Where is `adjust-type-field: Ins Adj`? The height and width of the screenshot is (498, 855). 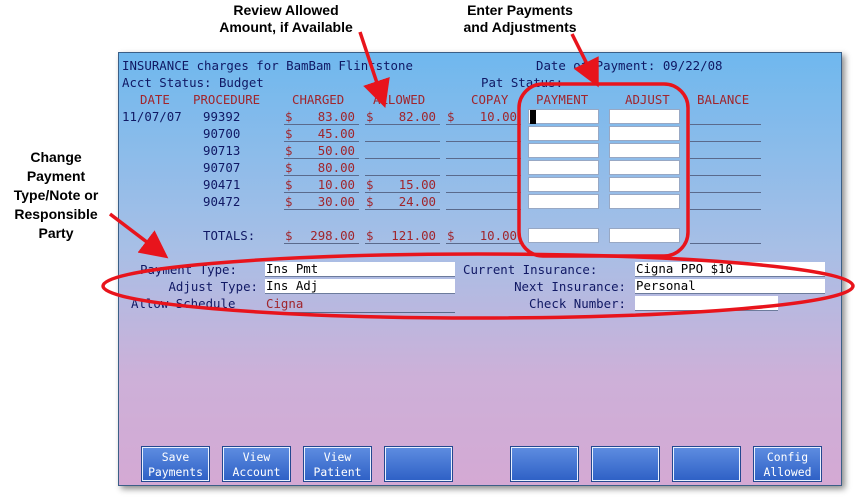
adjust-type-field: Ins Adj is located at coordinates (360, 286).